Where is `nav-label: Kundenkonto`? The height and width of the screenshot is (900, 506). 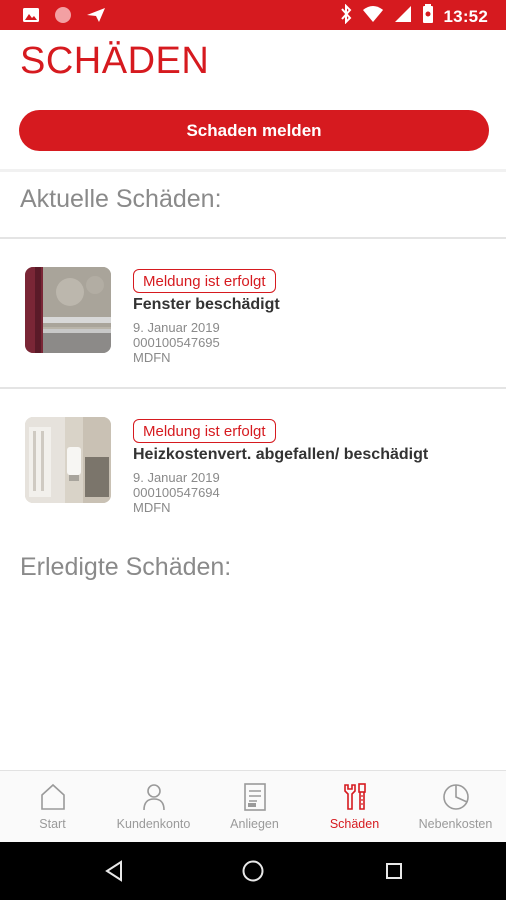 nav-label: Kundenkonto is located at coordinates (153, 824).